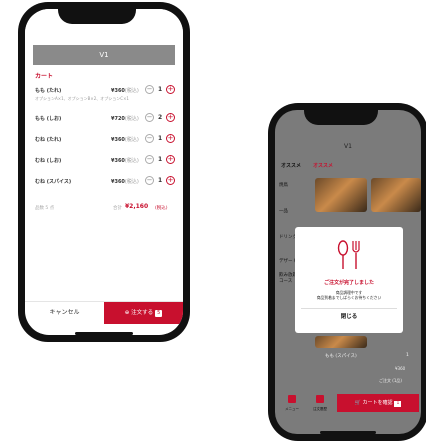 The image size is (426, 441). What do you see at coordinates (137, 206) in the screenshot?
I see `total-value: ¥2,160` at bounding box center [137, 206].